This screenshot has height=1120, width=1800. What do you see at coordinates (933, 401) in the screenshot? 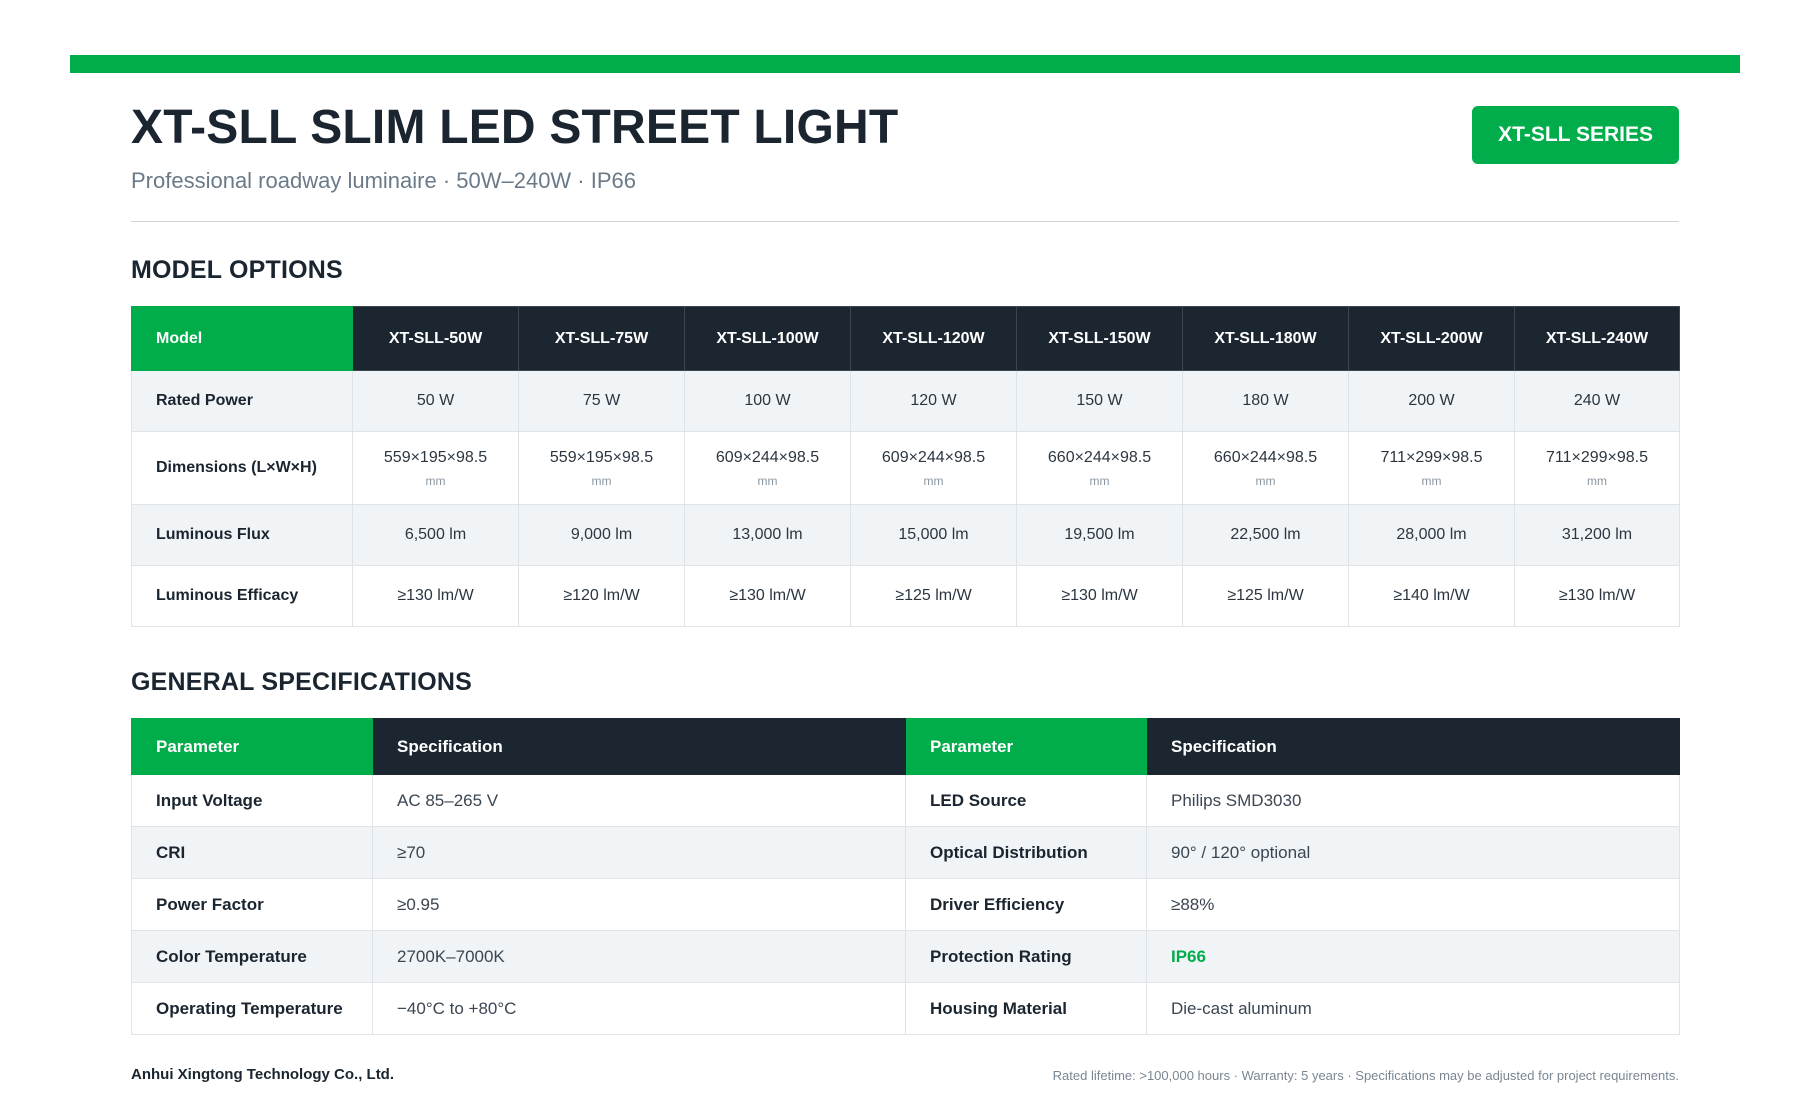
I see `table-cell: 120 W` at bounding box center [933, 401].